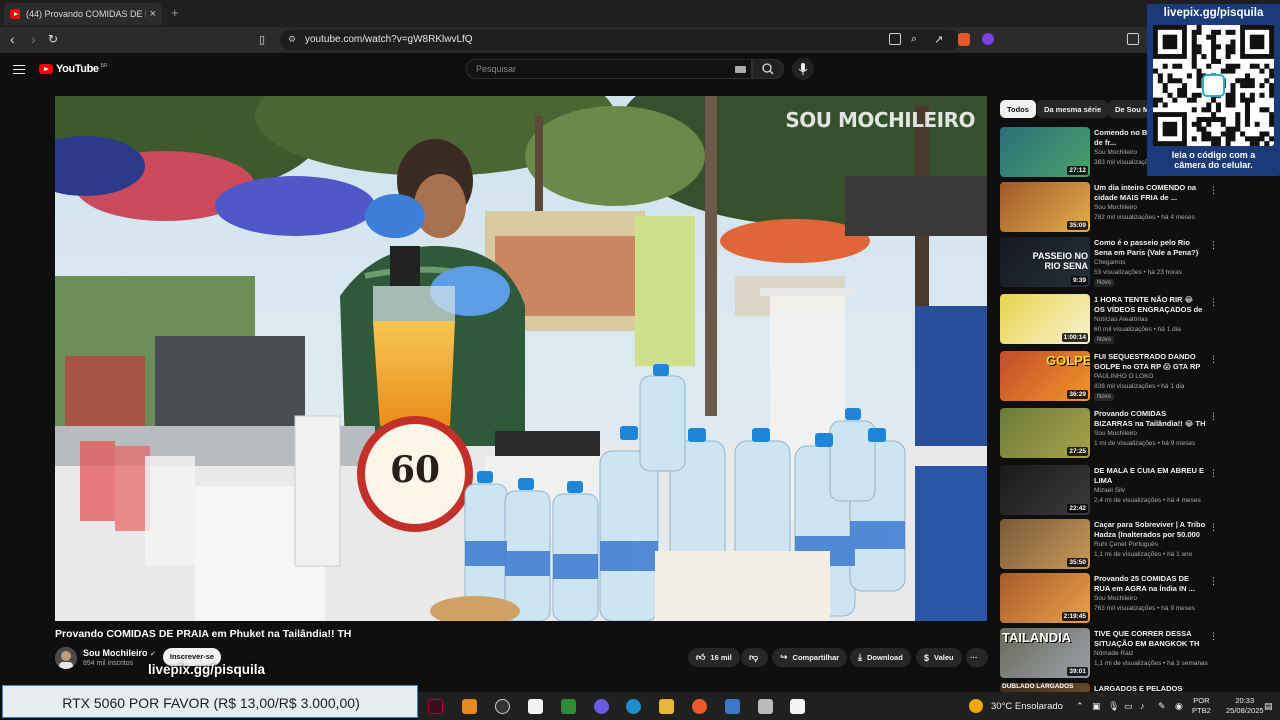 This screenshot has width=1280, height=720. What do you see at coordinates (633, 706) in the screenshot?
I see `edge-icon` at bounding box center [633, 706].